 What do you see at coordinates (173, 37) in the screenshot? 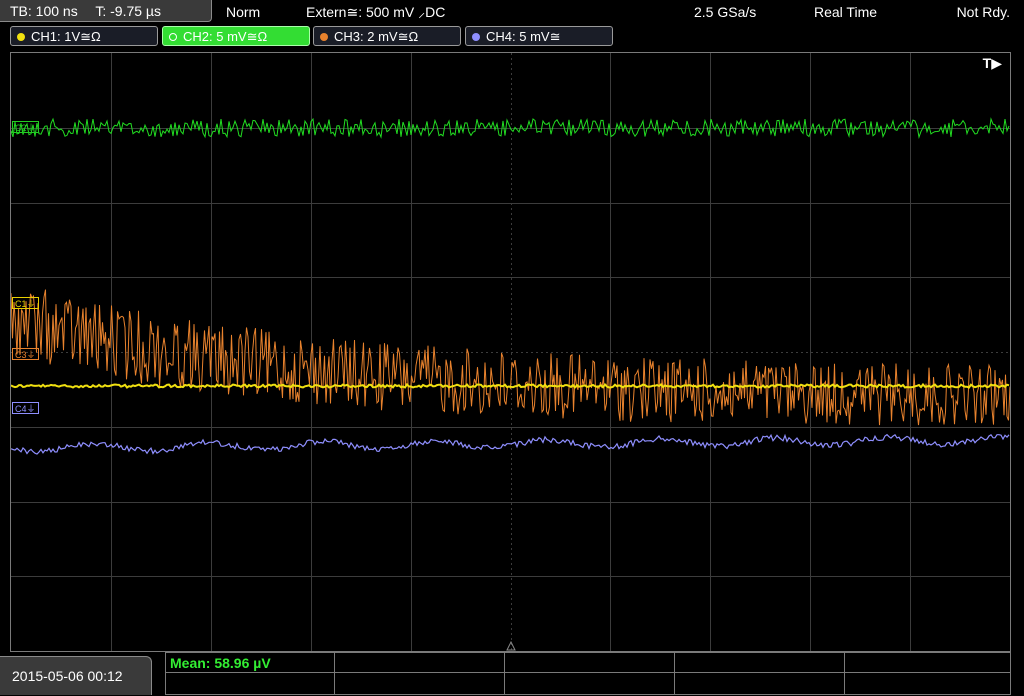
I see `ch2-dot-icon` at bounding box center [173, 37].